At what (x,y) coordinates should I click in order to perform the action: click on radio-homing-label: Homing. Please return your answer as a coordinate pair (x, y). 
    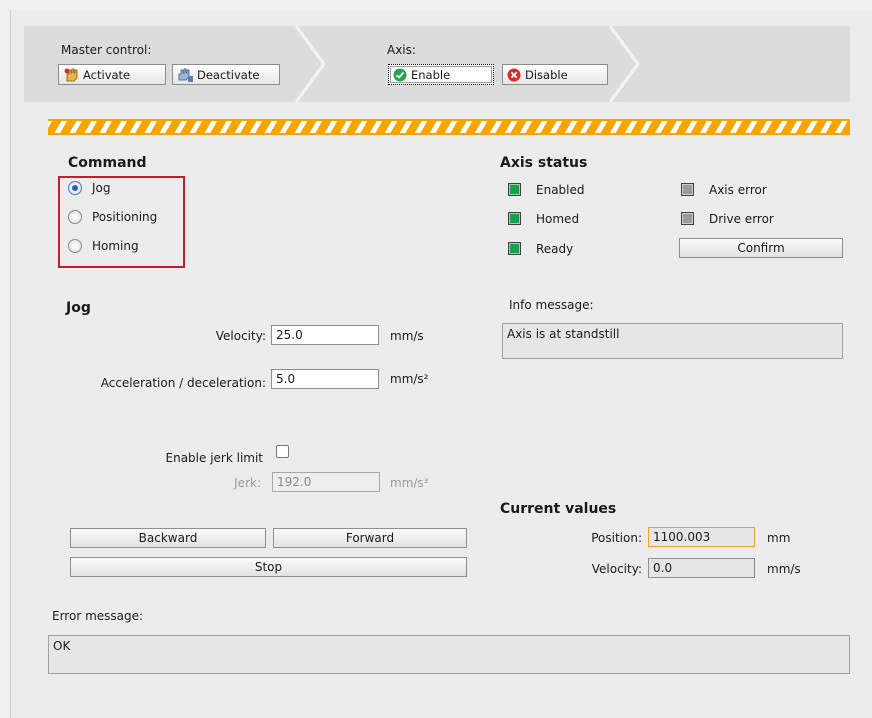
    Looking at the image, I should click on (115, 246).